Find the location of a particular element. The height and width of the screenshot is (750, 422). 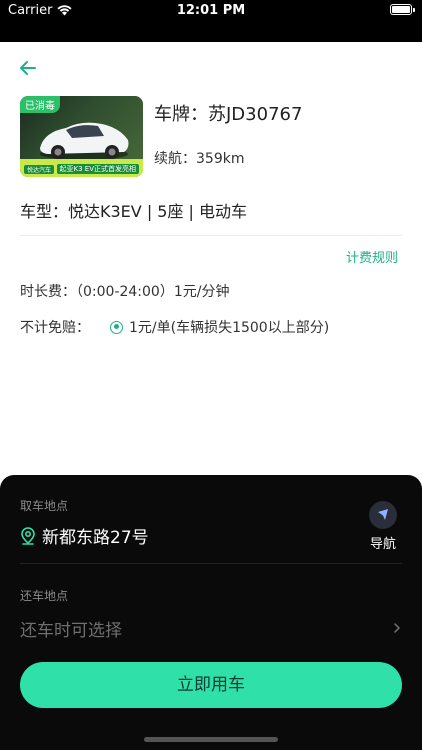

vehicle-model: 车型：悦达K3EV | 5座 | 电动车 is located at coordinates (134, 211).